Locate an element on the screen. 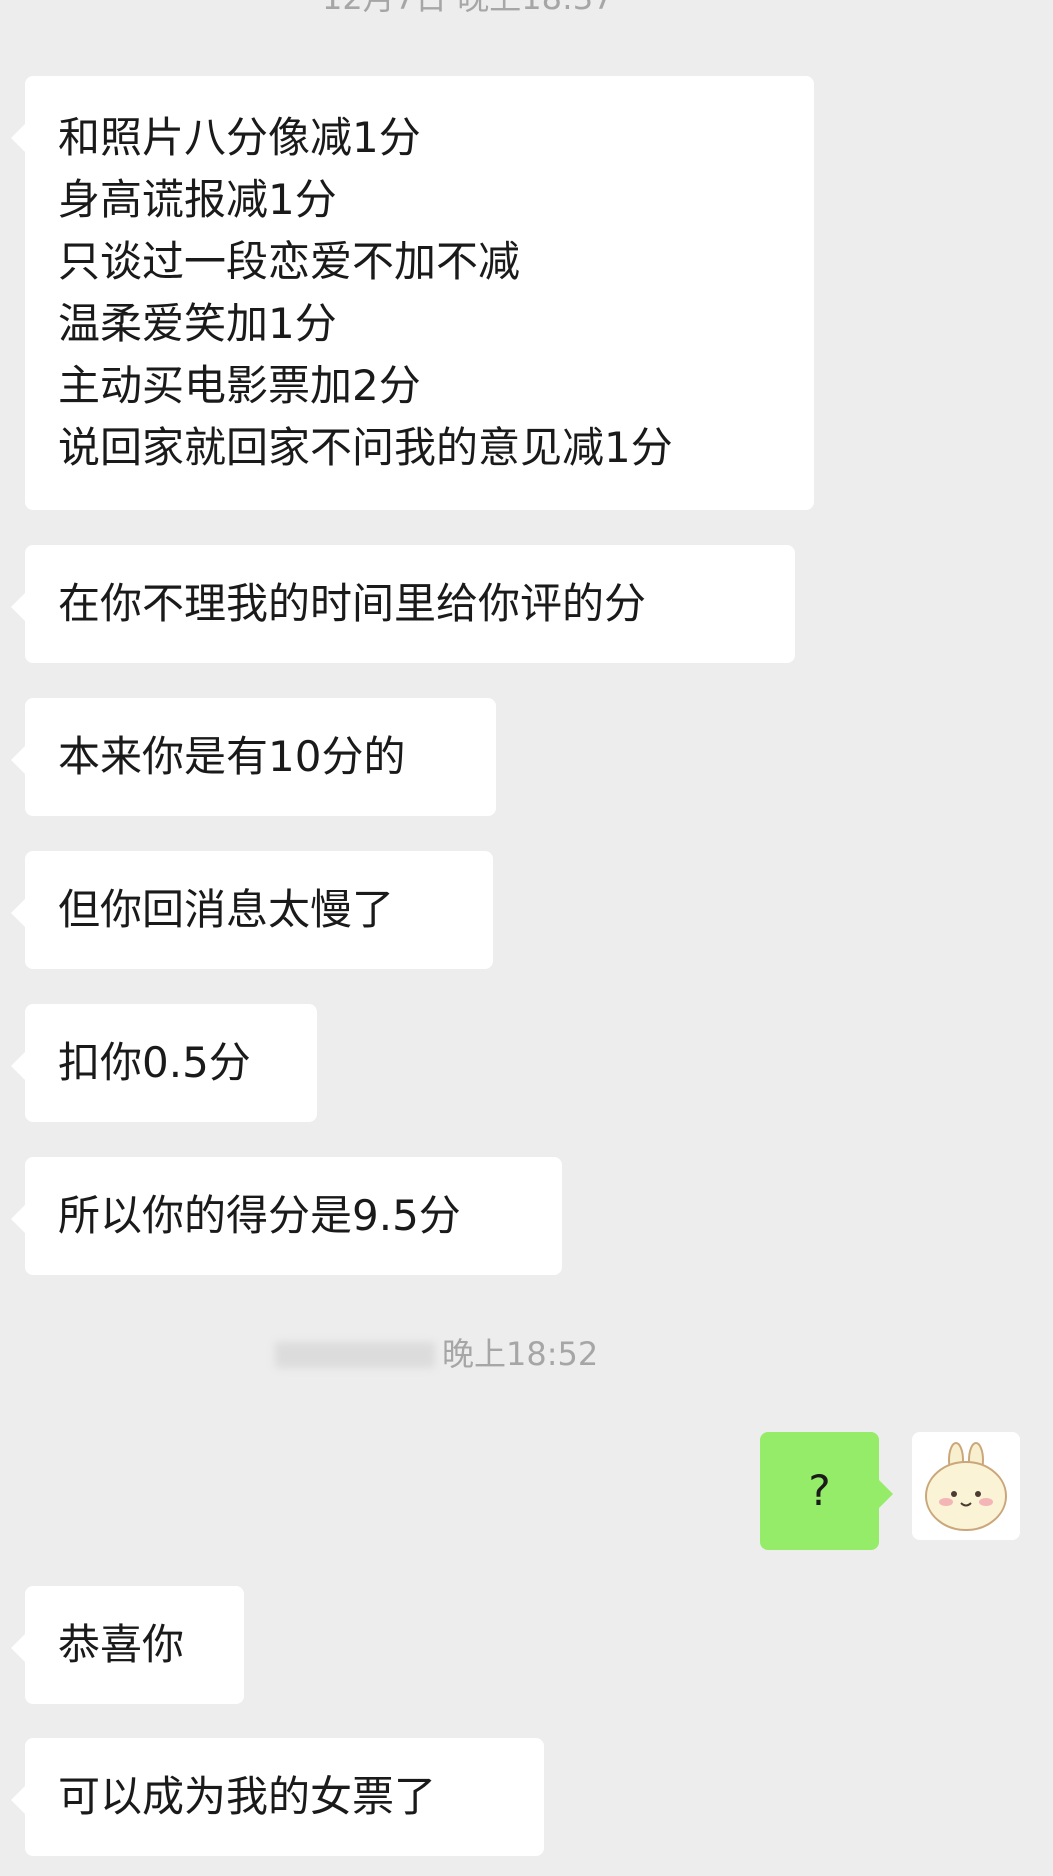  message-line: 主动买电影票加2分 is located at coordinates (239, 385).